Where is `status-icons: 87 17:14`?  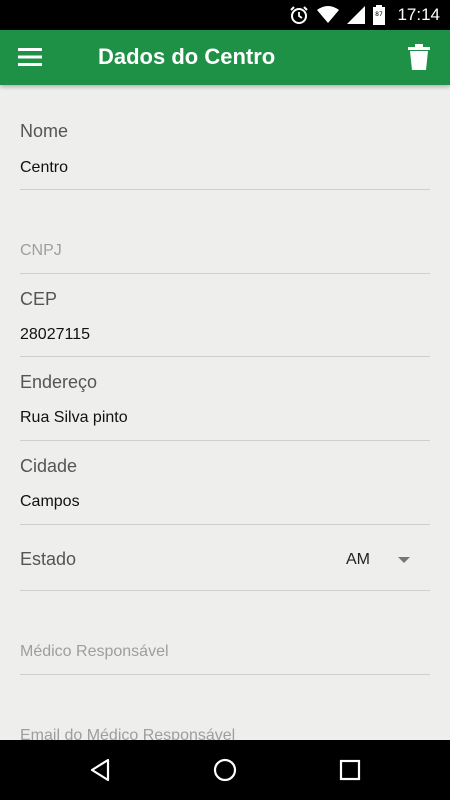
status-icons: 87 17:14 is located at coordinates (369, 15).